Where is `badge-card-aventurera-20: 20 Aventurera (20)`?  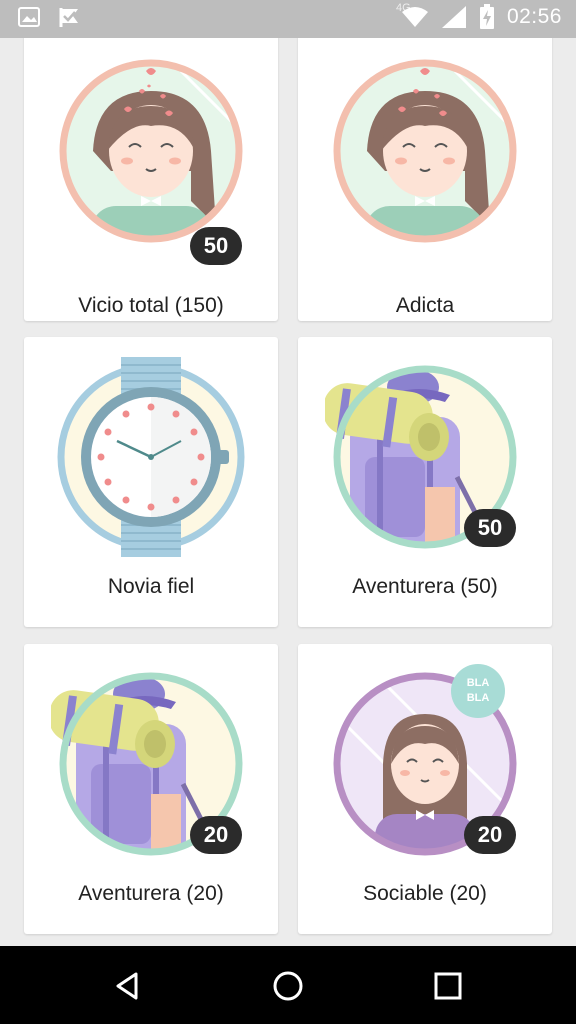 badge-card-aventurera-20: 20 Aventurera (20) is located at coordinates (151, 789).